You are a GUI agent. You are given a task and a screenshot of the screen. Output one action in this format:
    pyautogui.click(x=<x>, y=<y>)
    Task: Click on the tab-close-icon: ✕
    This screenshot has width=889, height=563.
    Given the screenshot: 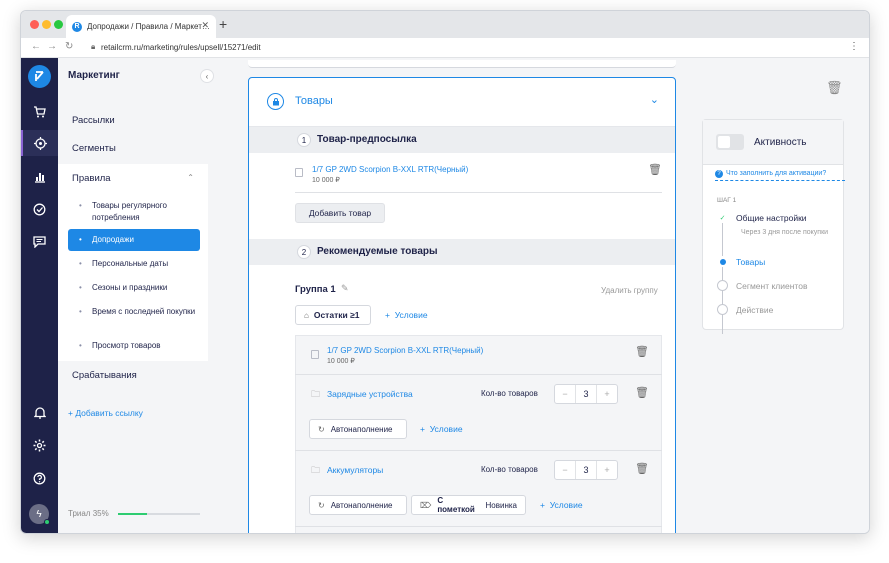 What is the action you would take?
    pyautogui.click(x=205, y=25)
    